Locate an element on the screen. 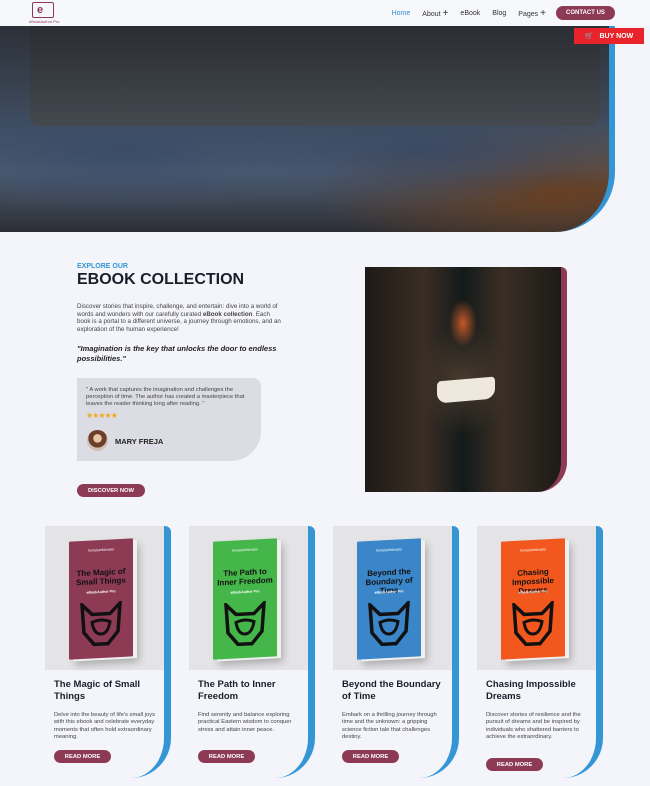 Image resolution: width=650 pixels, height=786 pixels. logo-text: eBookAuthor Pro is located at coordinates (44, 21).